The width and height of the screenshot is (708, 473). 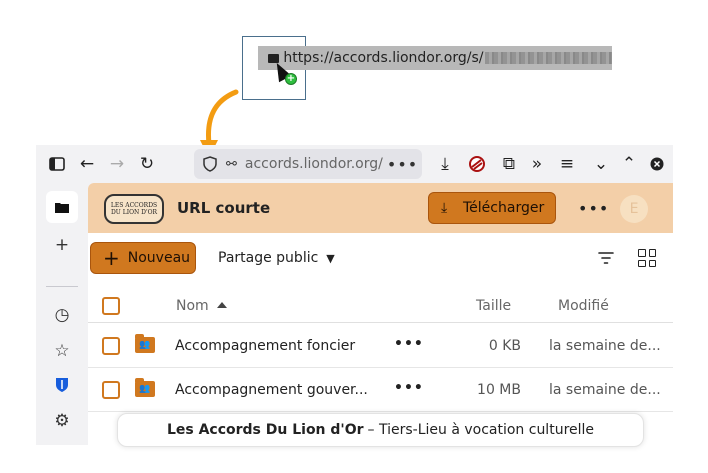 I want to click on site-logo: LES ACCORDS DU LION D'OR, so click(x=134, y=209).